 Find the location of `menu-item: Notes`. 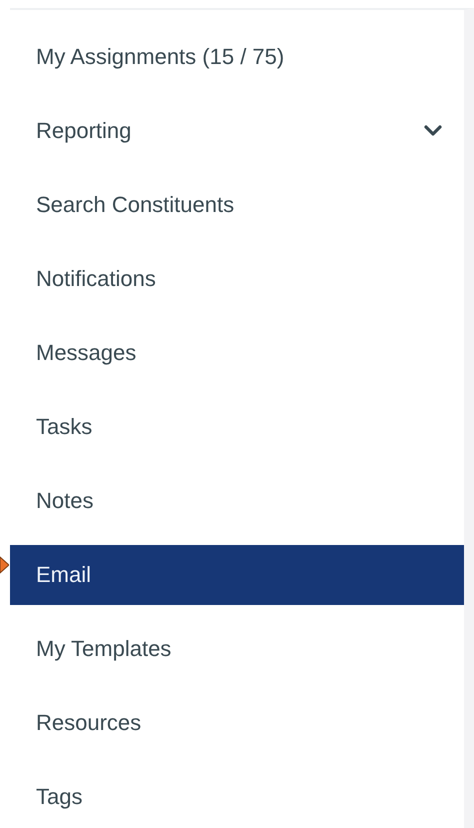

menu-item: Notes is located at coordinates (237, 501).